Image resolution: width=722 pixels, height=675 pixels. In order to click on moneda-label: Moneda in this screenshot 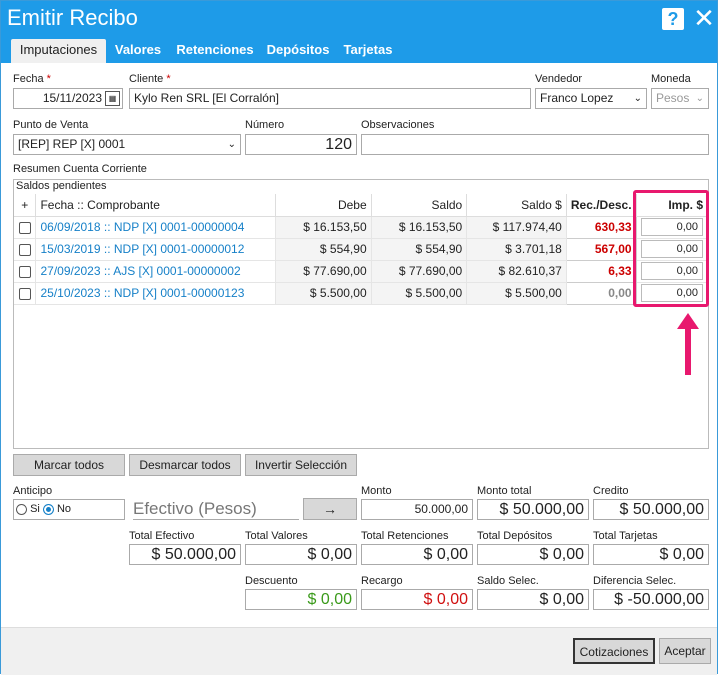, I will do `click(671, 79)`.